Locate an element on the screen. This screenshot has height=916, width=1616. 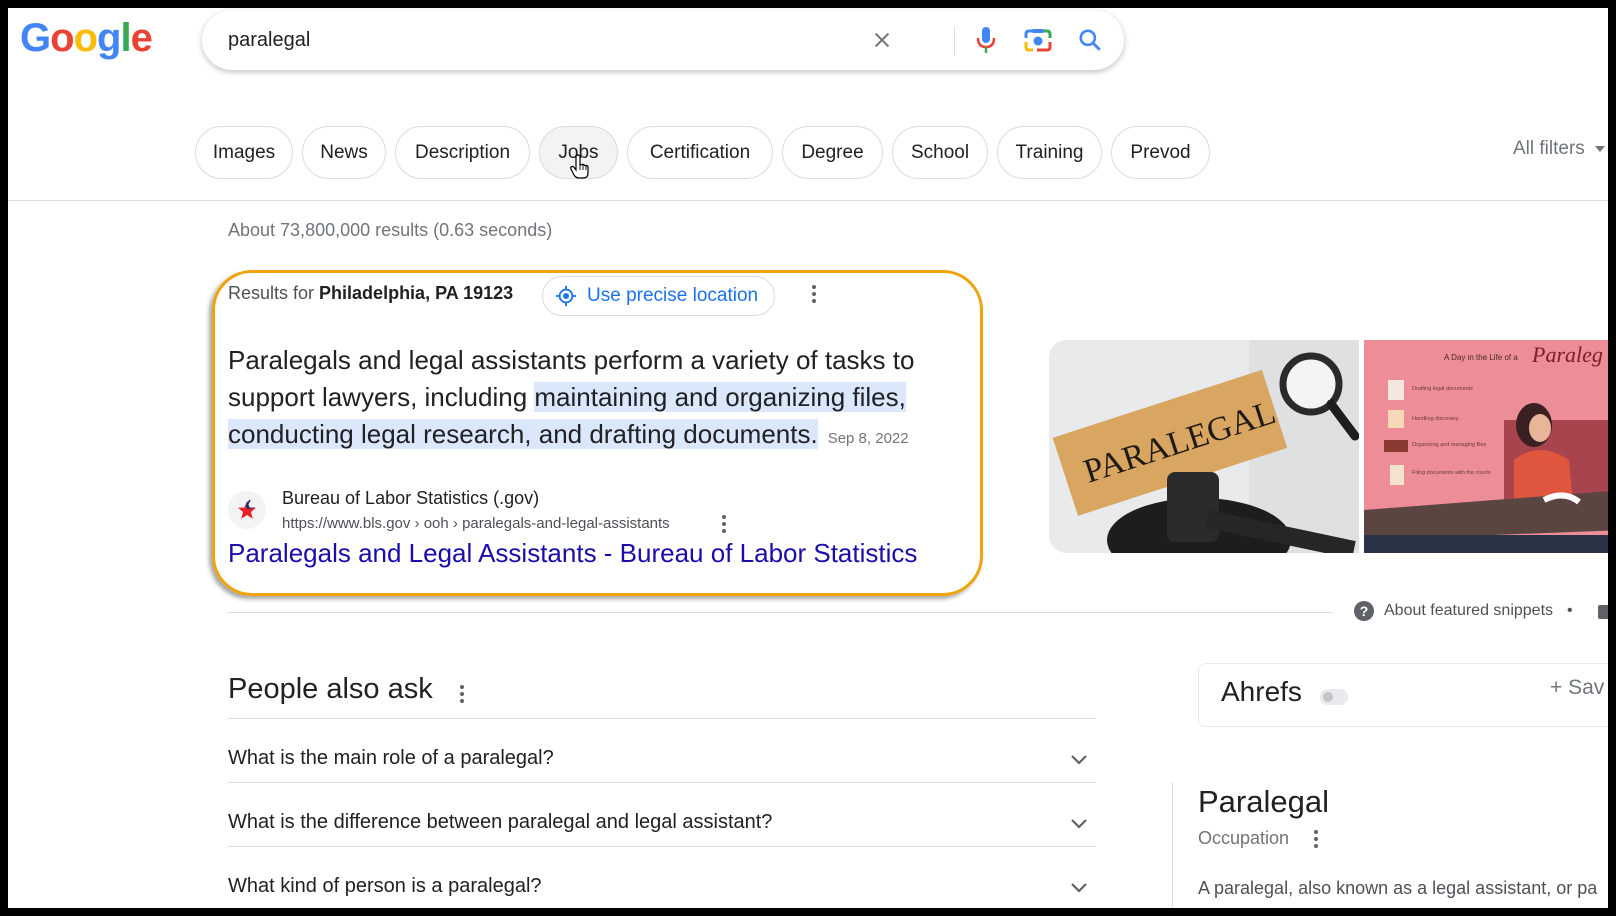
search-button is located at coordinates (1090, 40).